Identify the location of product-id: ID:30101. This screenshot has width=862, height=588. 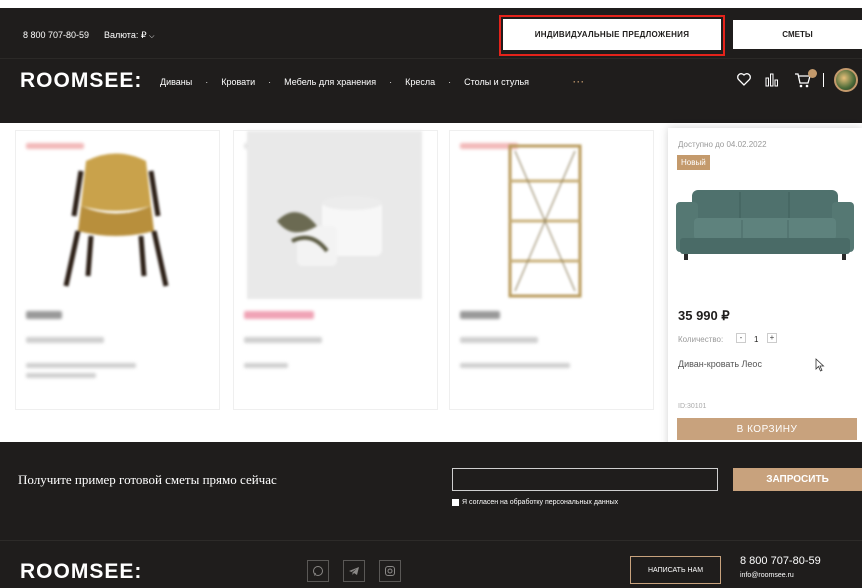
(692, 406).